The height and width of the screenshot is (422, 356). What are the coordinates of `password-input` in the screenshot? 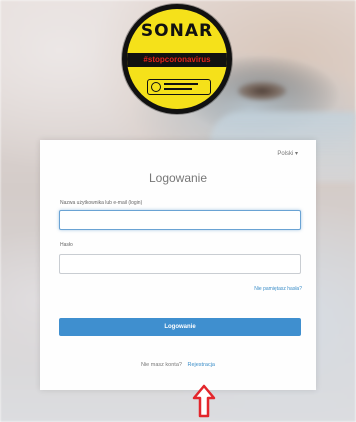 It's located at (180, 264).